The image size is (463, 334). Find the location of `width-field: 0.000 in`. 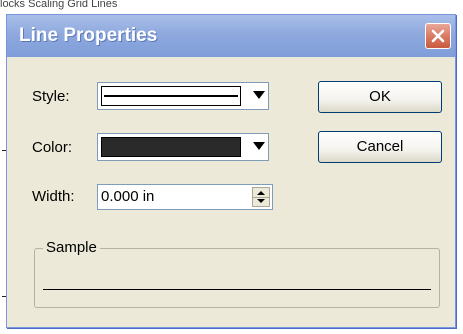

width-field: 0.000 in is located at coordinates (185, 197).